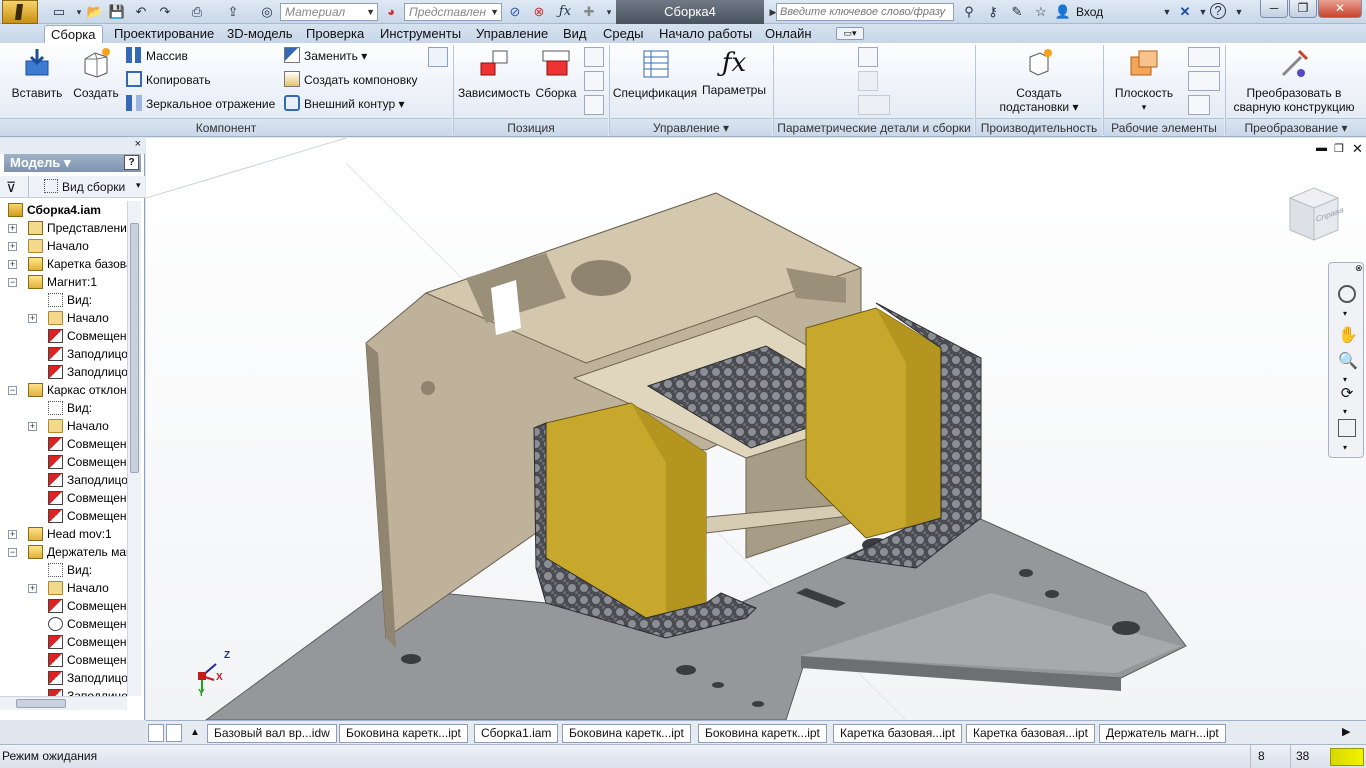 Image resolution: width=1366 pixels, height=768 pixels. What do you see at coordinates (420, 34) in the screenshot?
I see `tab-tools: Инструменты` at bounding box center [420, 34].